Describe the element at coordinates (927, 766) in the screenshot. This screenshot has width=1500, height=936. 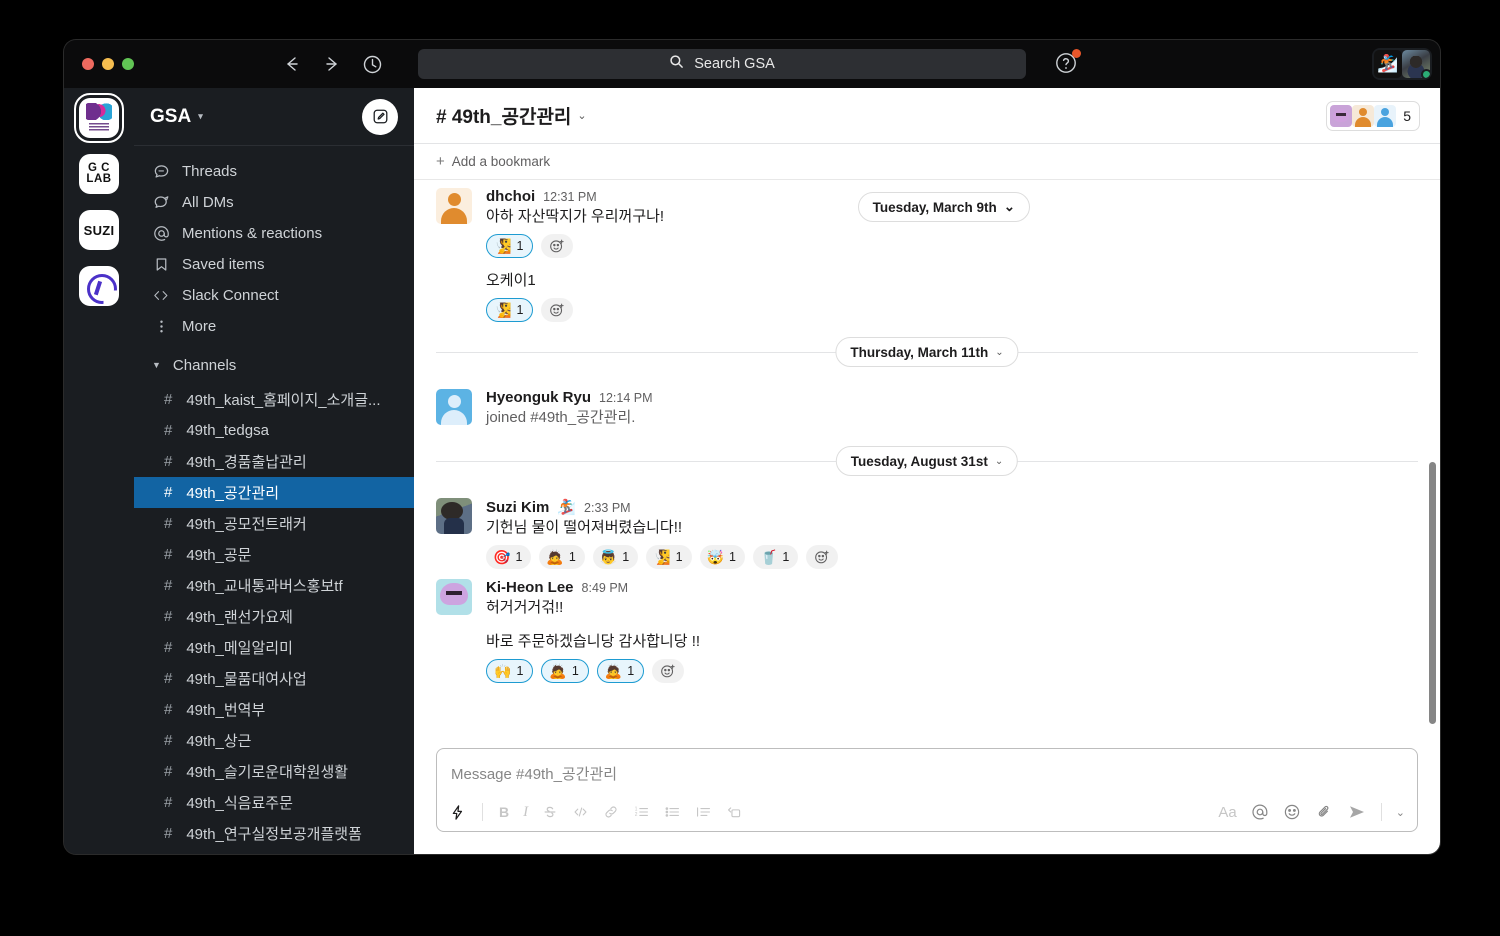
I see `message-input: Message #49th_공간관리` at that location.